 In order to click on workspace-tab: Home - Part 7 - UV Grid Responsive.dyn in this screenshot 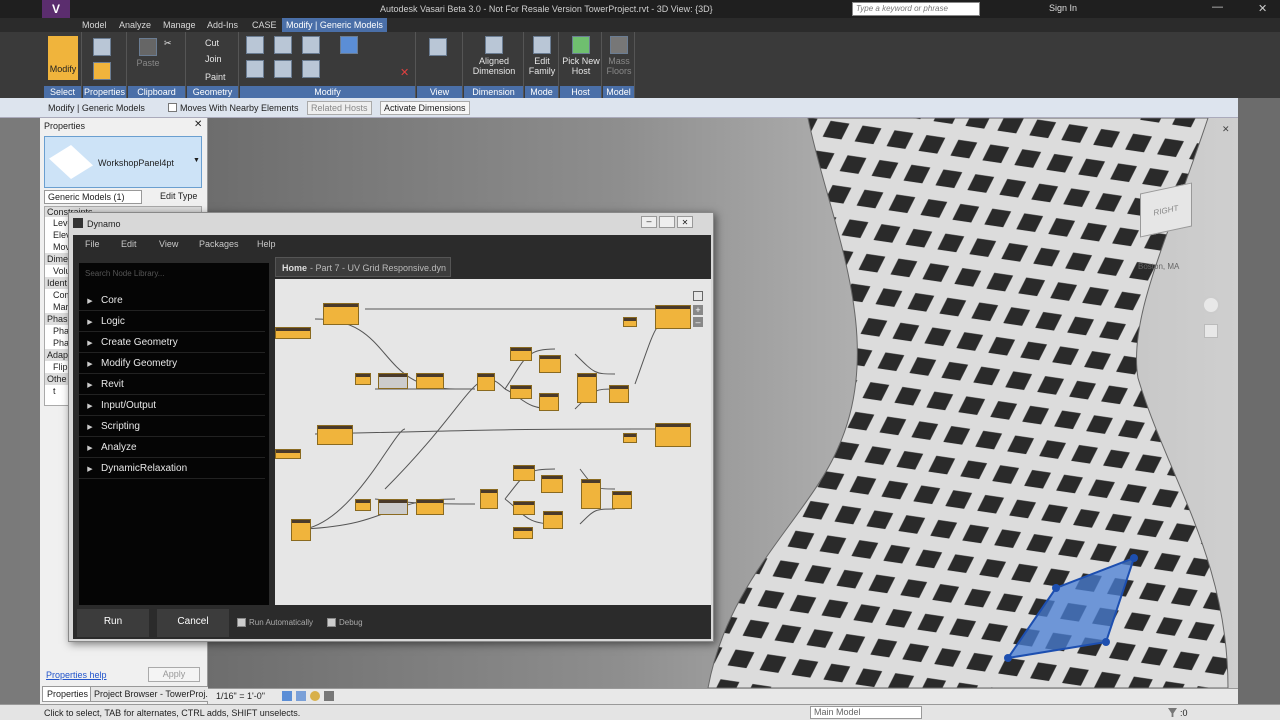, I will do `click(363, 267)`.